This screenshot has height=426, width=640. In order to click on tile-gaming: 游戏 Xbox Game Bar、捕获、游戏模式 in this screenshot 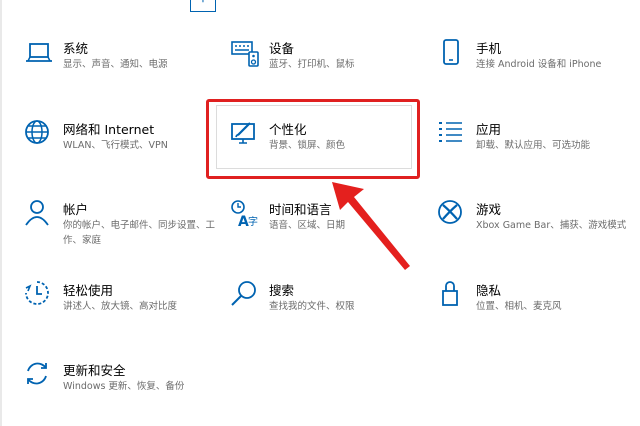, I will do `click(537, 230)`.